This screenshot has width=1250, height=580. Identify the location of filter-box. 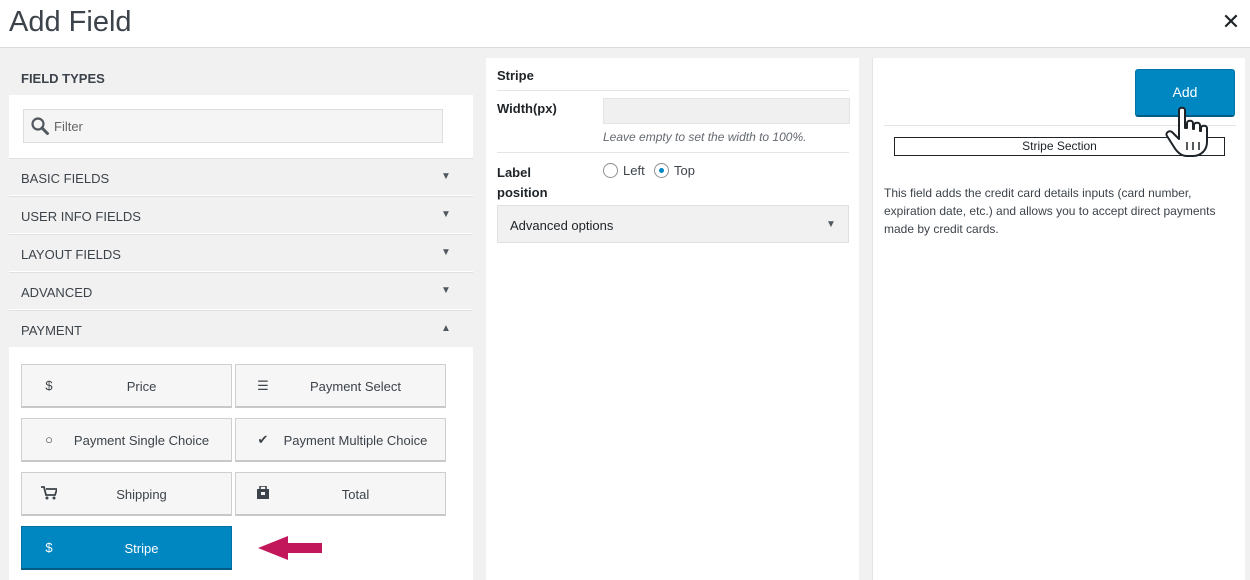
(233, 126).